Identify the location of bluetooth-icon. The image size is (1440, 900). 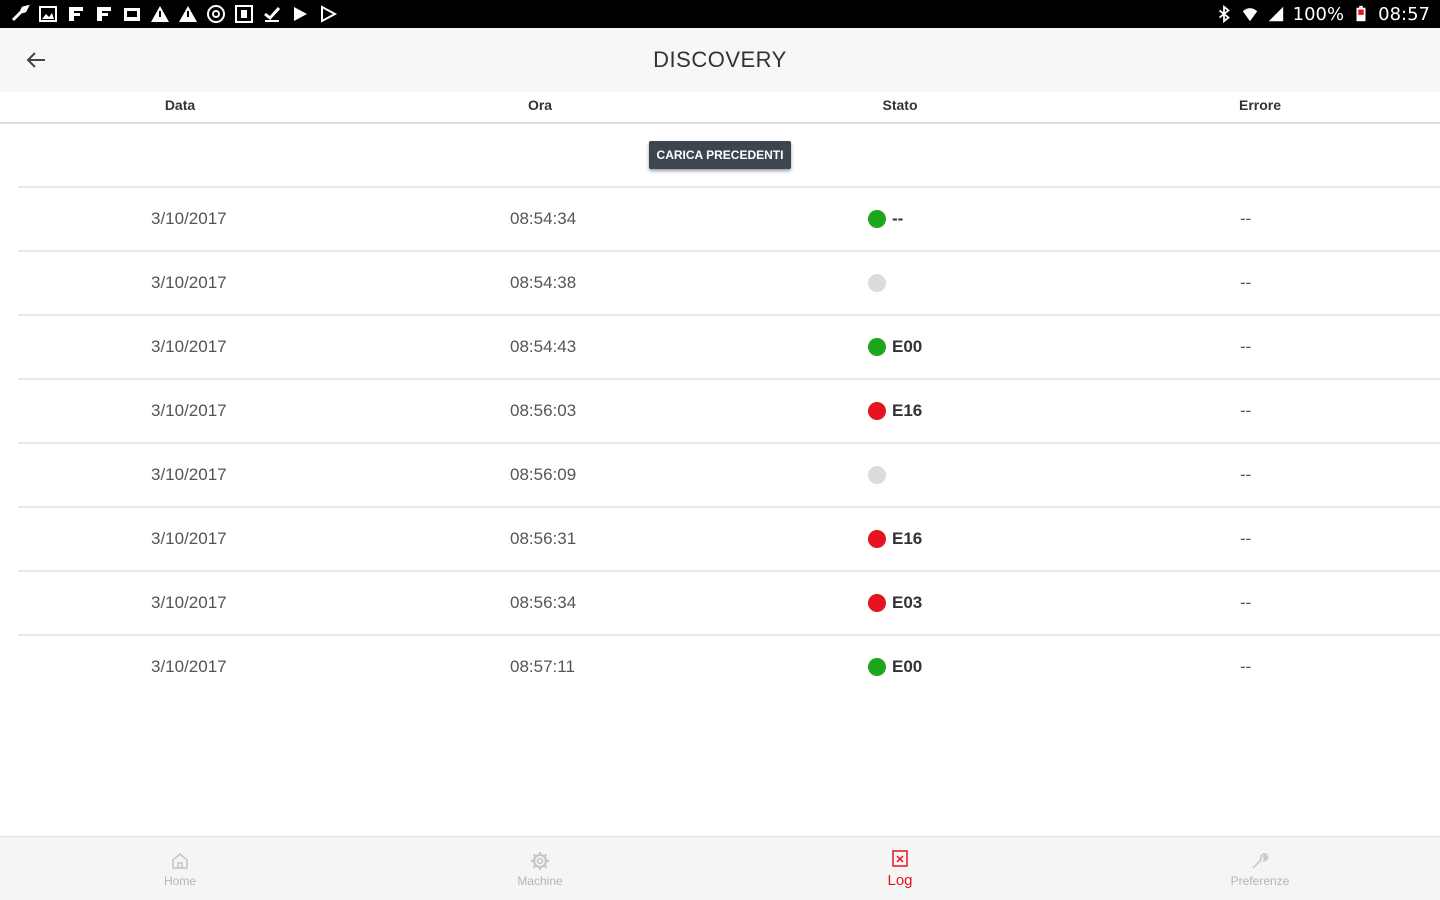
(1224, 14).